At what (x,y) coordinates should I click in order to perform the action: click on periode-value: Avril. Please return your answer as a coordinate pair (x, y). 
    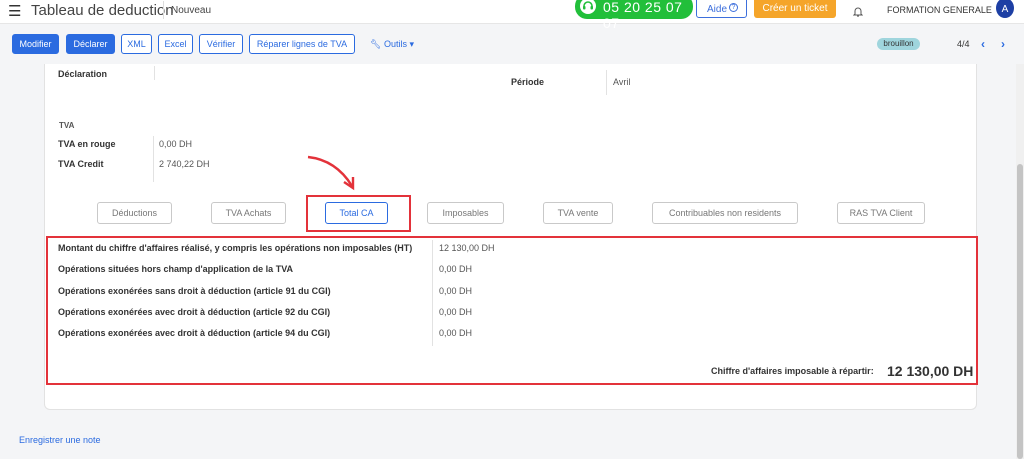
    Looking at the image, I should click on (621, 82).